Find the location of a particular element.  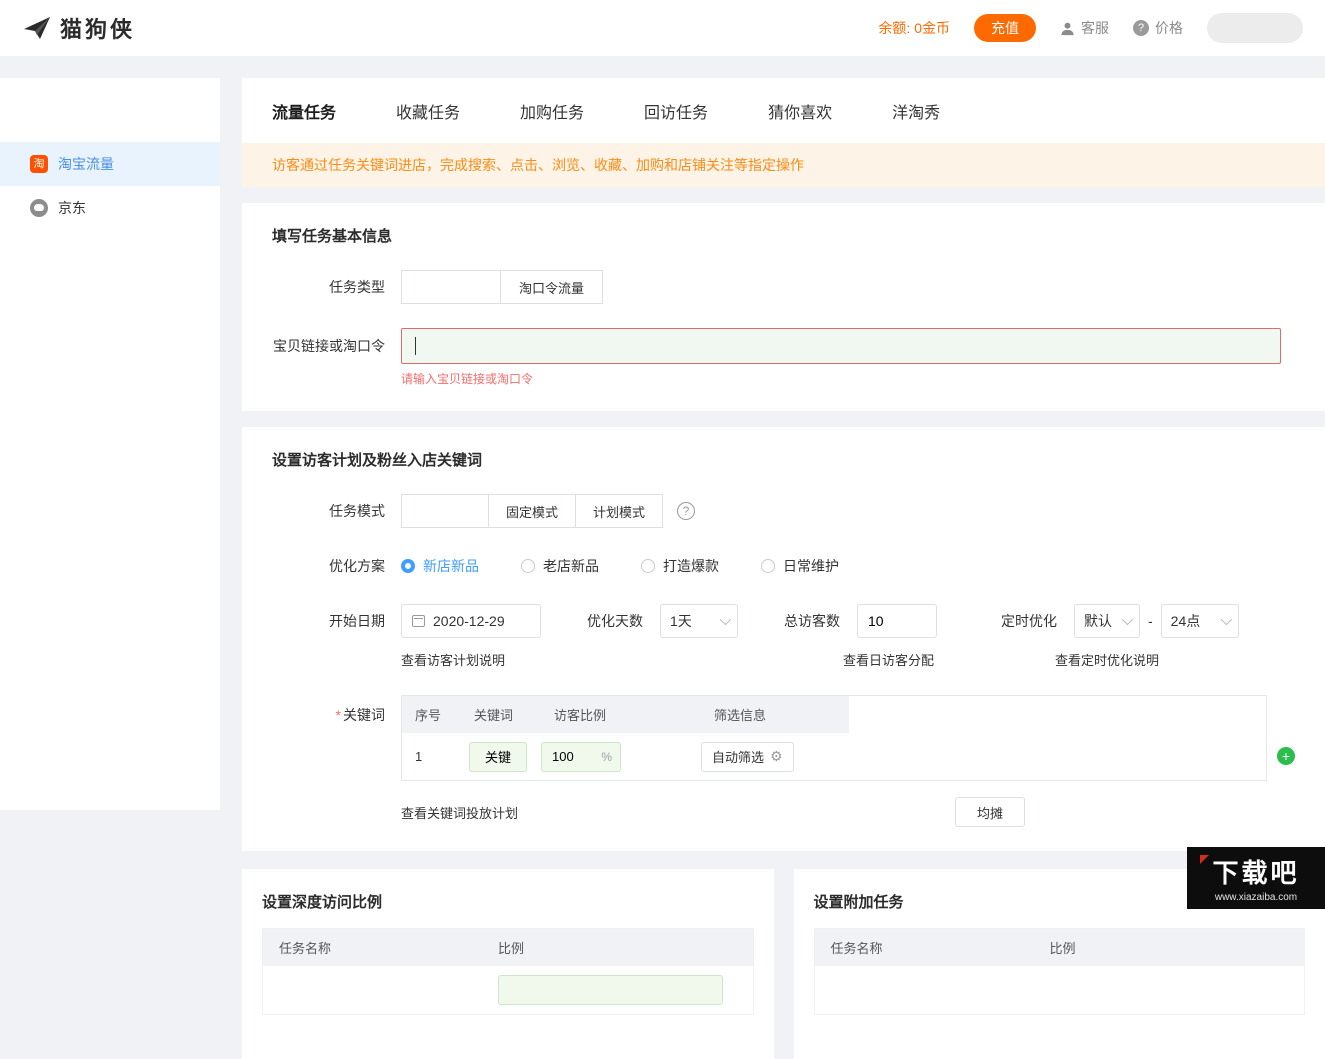

help-links-row: 查看访客计划说明 查看日访客分配 查看定时优化说明 is located at coordinates (848, 659).